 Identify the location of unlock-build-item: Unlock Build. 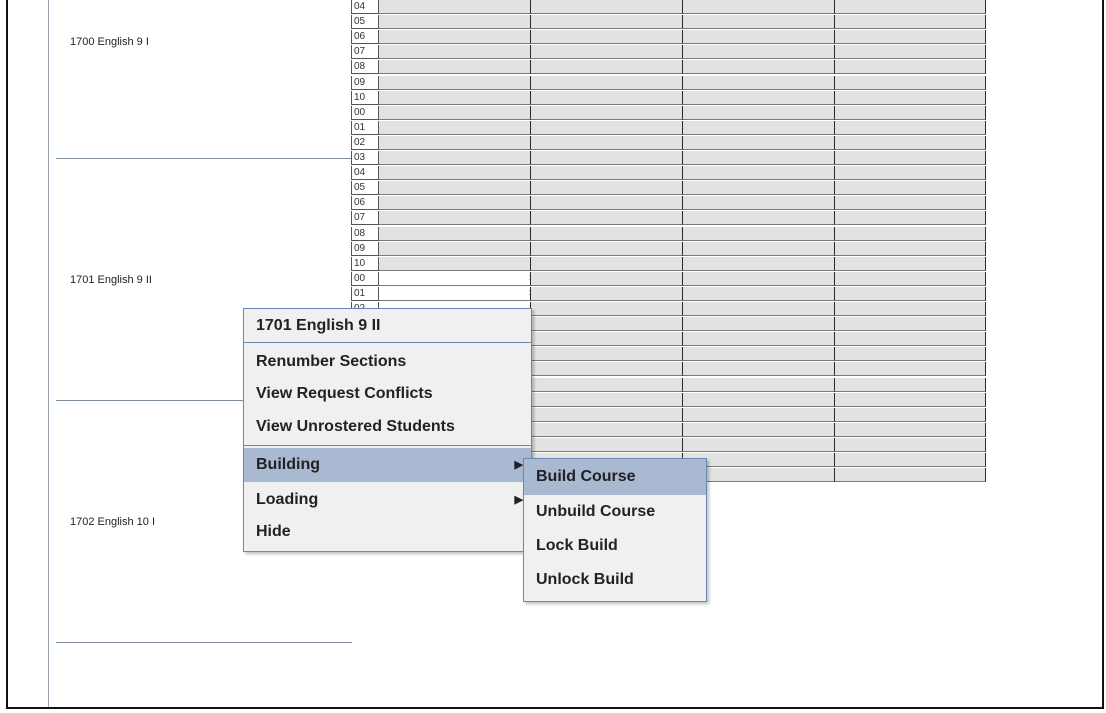
(615, 582).